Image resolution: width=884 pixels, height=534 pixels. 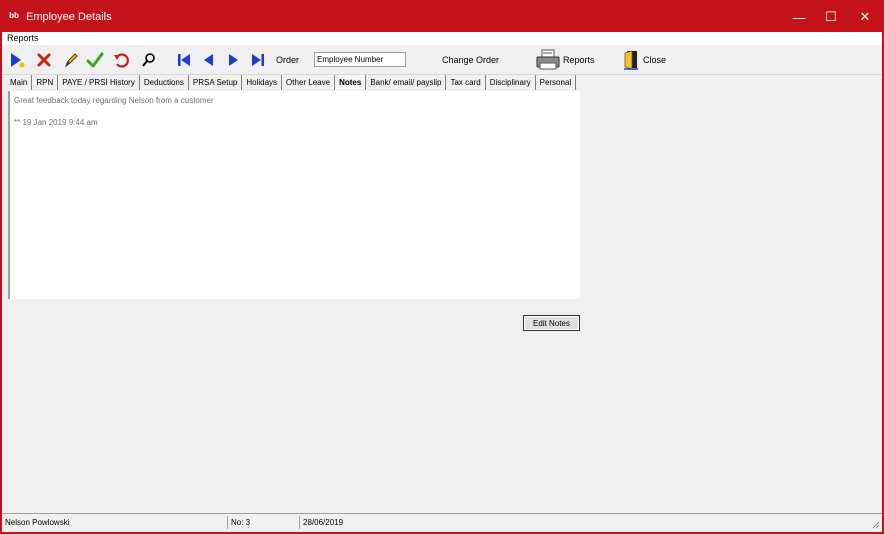 What do you see at coordinates (99, 82) in the screenshot?
I see `tab-paye-prsi-history: PAYE / PRSI History` at bounding box center [99, 82].